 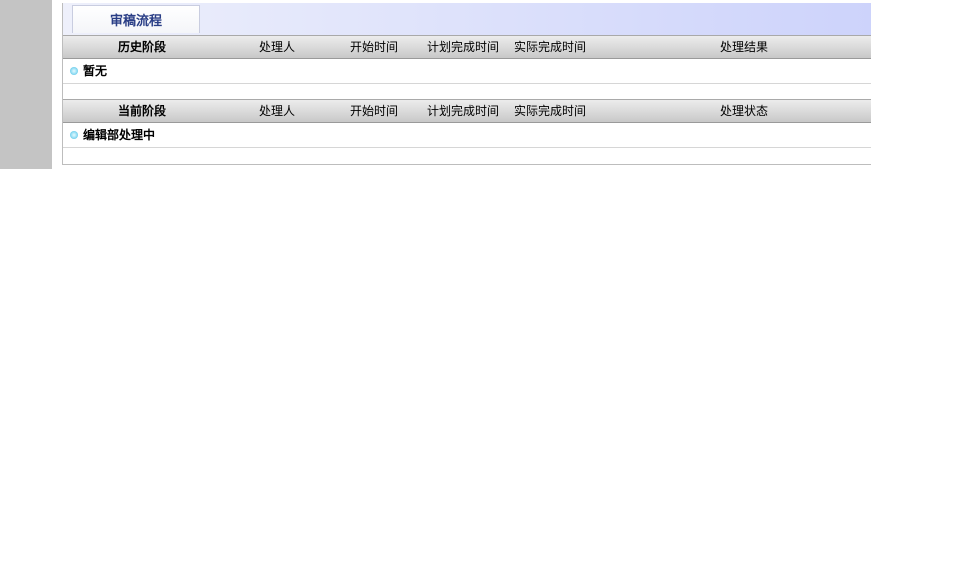 What do you see at coordinates (744, 47) in the screenshot?
I see `history-result-header: 处理结果` at bounding box center [744, 47].